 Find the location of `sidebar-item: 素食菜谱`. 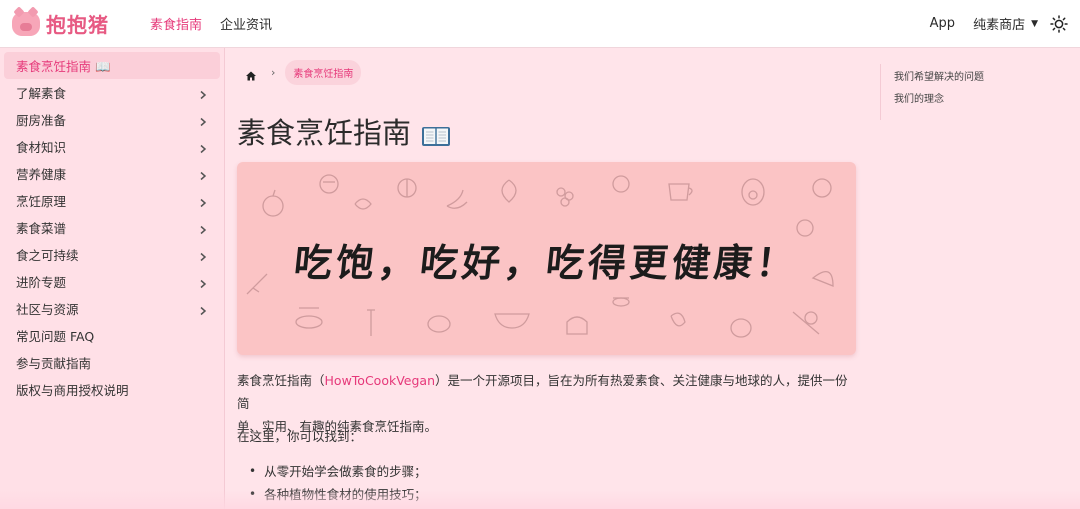

sidebar-item: 素食菜谱 is located at coordinates (112, 227).